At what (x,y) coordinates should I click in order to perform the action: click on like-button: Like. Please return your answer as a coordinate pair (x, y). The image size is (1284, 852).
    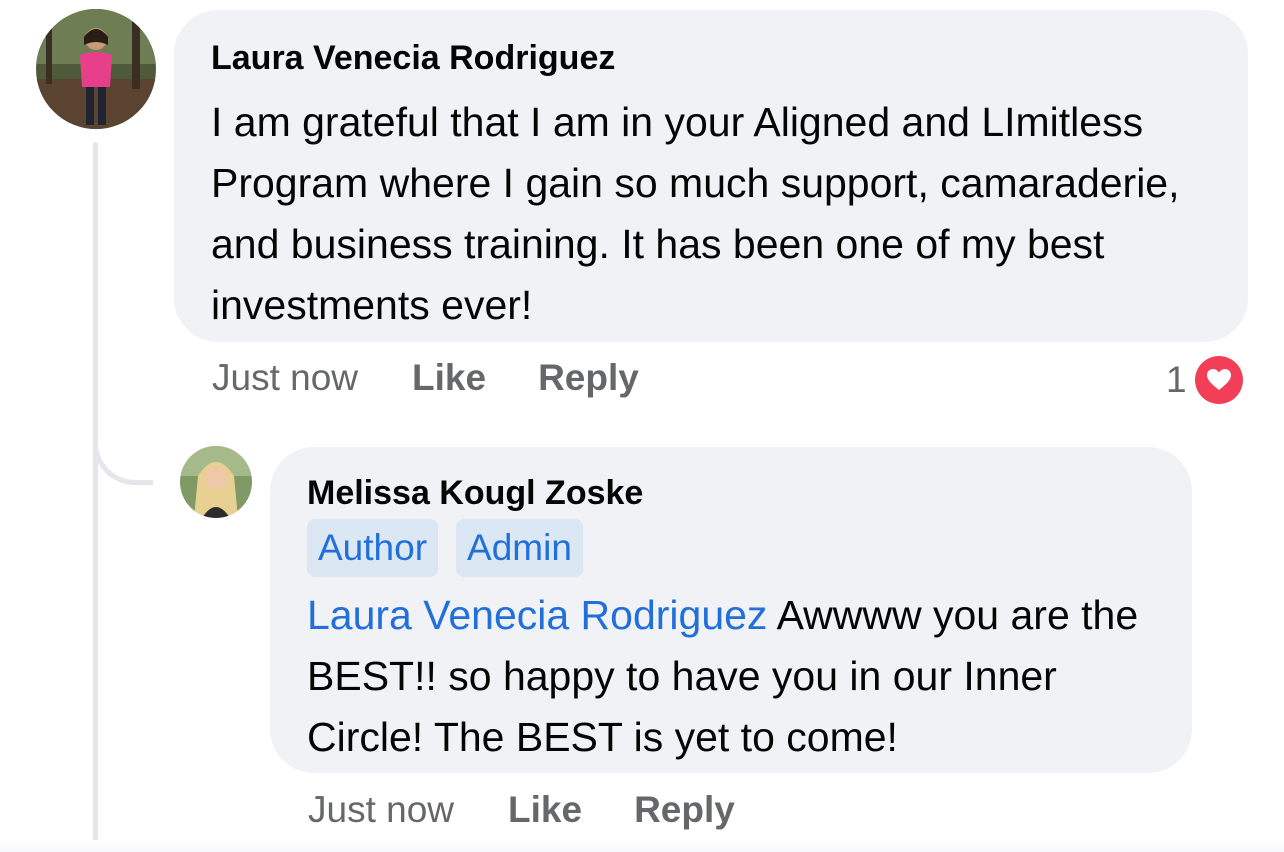
    Looking at the image, I should click on (449, 378).